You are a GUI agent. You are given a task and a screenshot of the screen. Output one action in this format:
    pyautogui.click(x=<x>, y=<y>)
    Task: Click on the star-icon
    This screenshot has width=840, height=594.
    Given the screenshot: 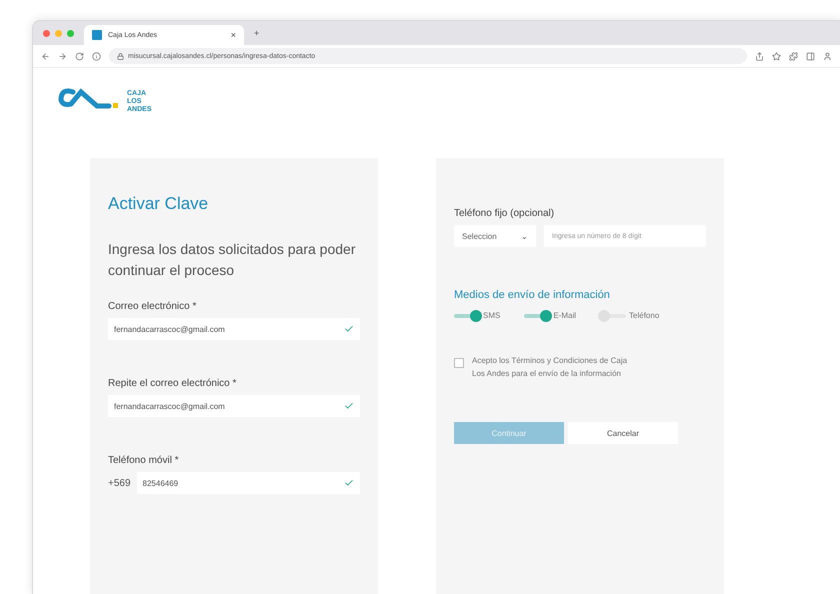 What is the action you would take?
    pyautogui.click(x=776, y=56)
    